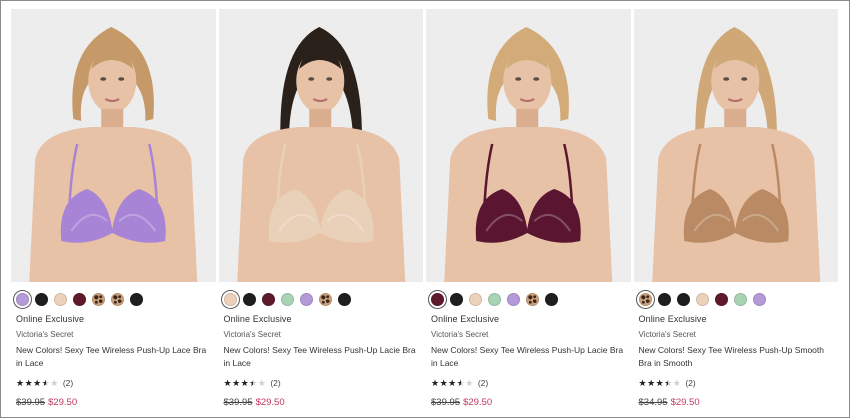 Image resolution: width=850 pixels, height=418 pixels. I want to click on price: $34.95 $29.50, so click(739, 402).